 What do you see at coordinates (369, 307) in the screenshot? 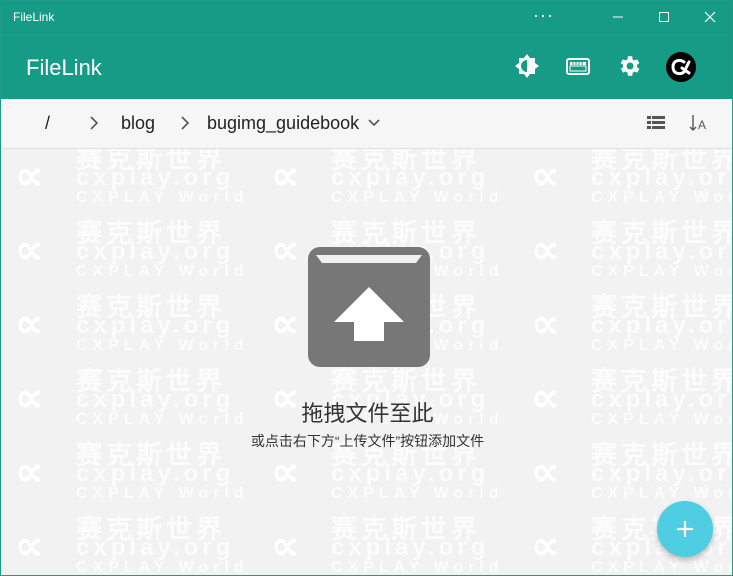
I see `upload-archive-icon` at bounding box center [369, 307].